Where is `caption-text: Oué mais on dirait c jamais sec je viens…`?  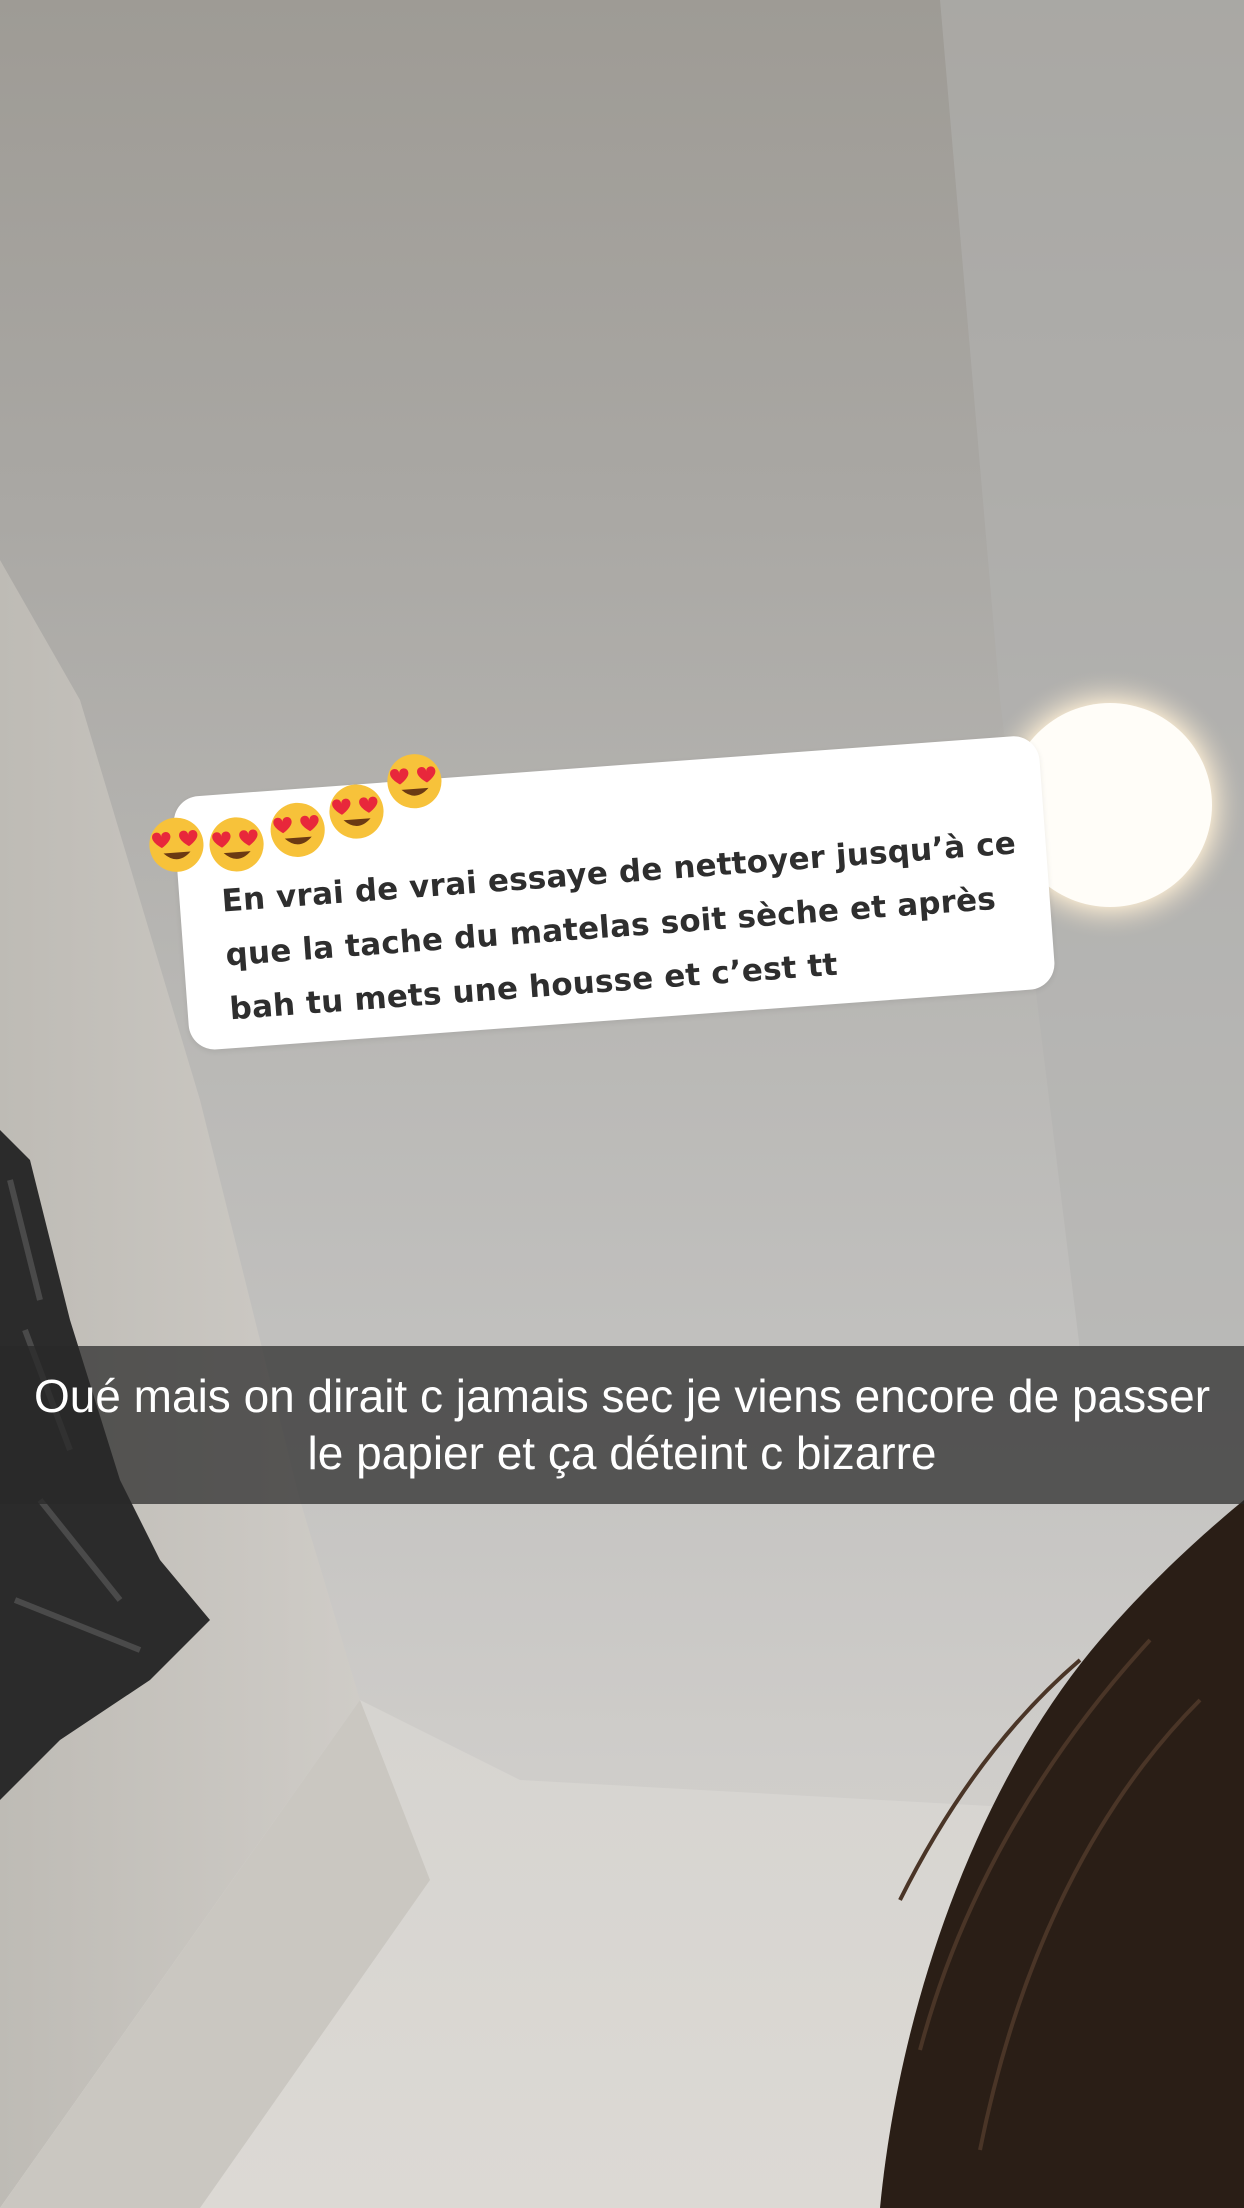 caption-text: Oué mais on dirait c jamais sec je viens… is located at coordinates (622, 1424).